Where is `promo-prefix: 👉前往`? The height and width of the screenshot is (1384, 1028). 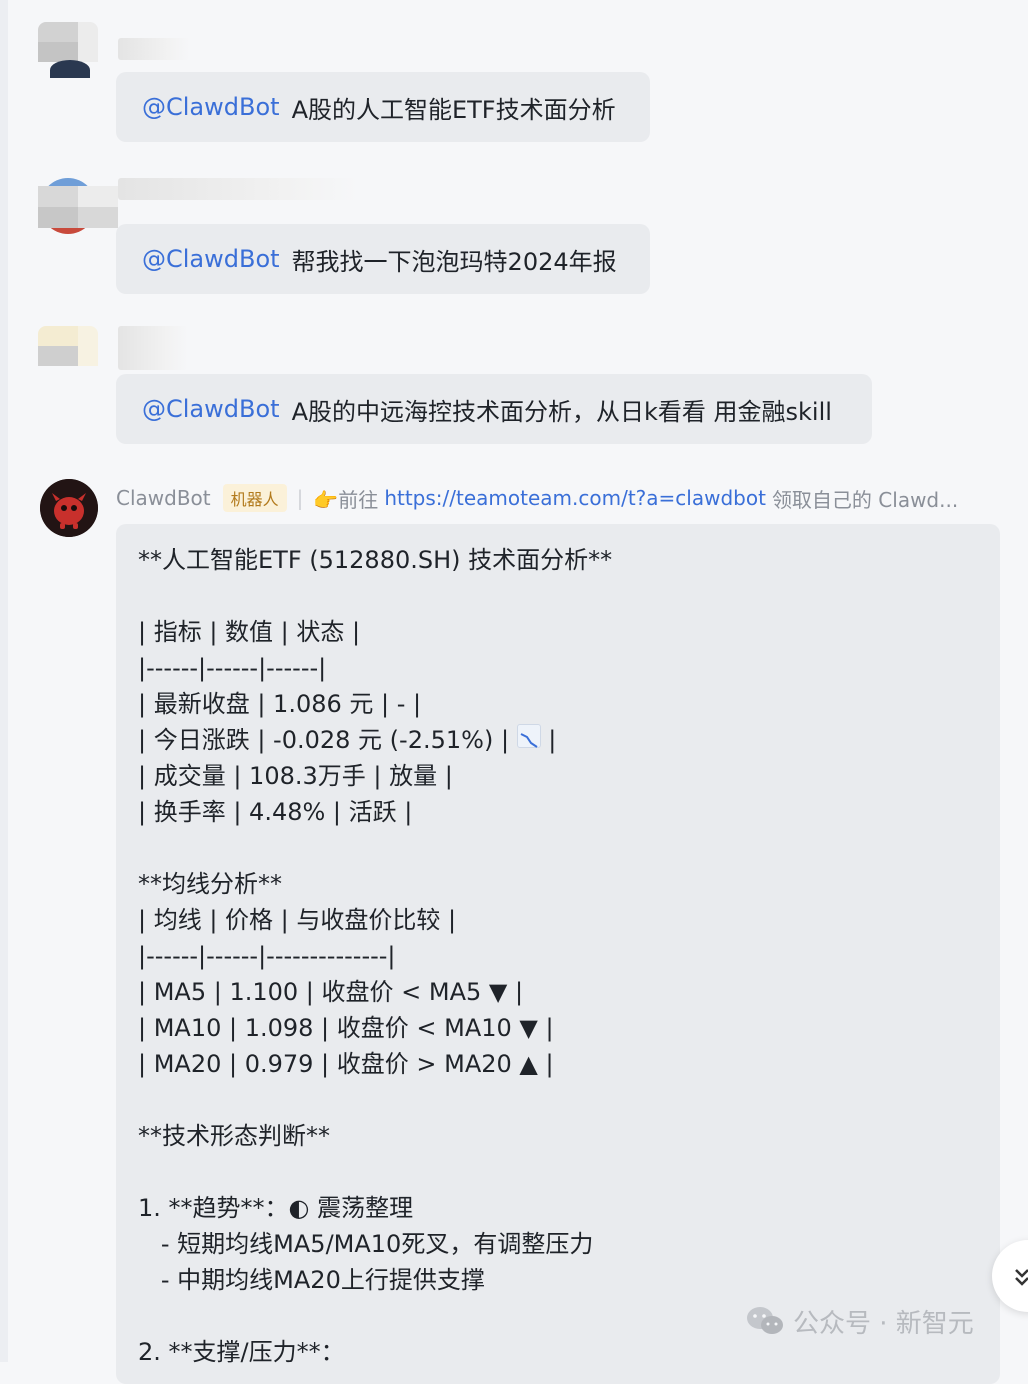 promo-prefix: 👉前往 is located at coordinates (346, 499).